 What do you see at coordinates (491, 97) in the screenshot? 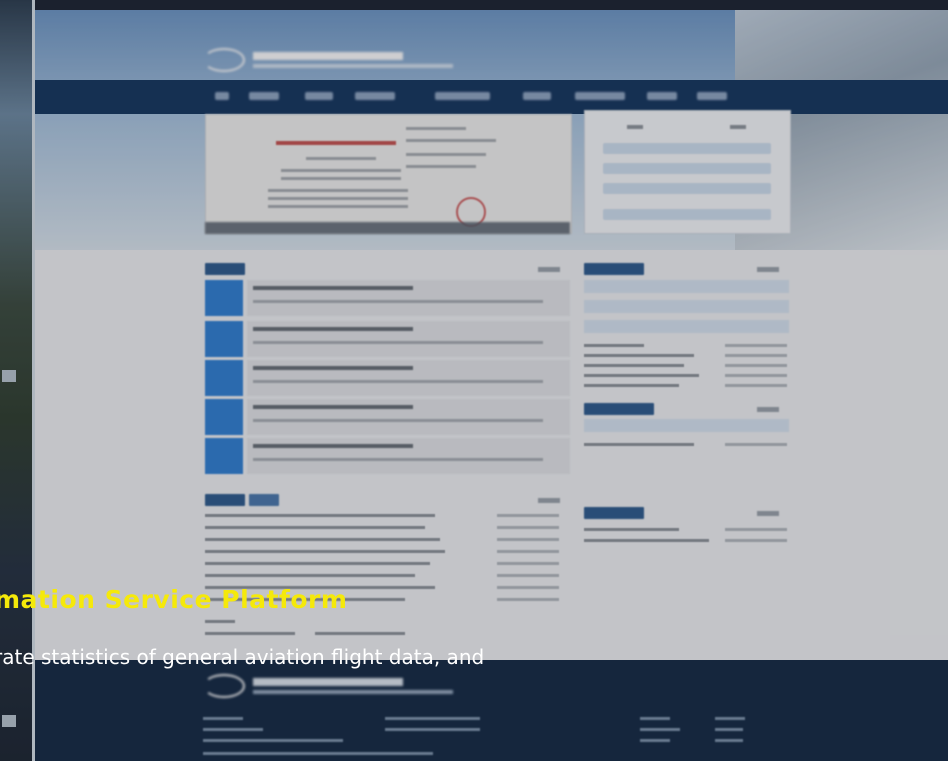
I see `site-nav-bar` at bounding box center [491, 97].